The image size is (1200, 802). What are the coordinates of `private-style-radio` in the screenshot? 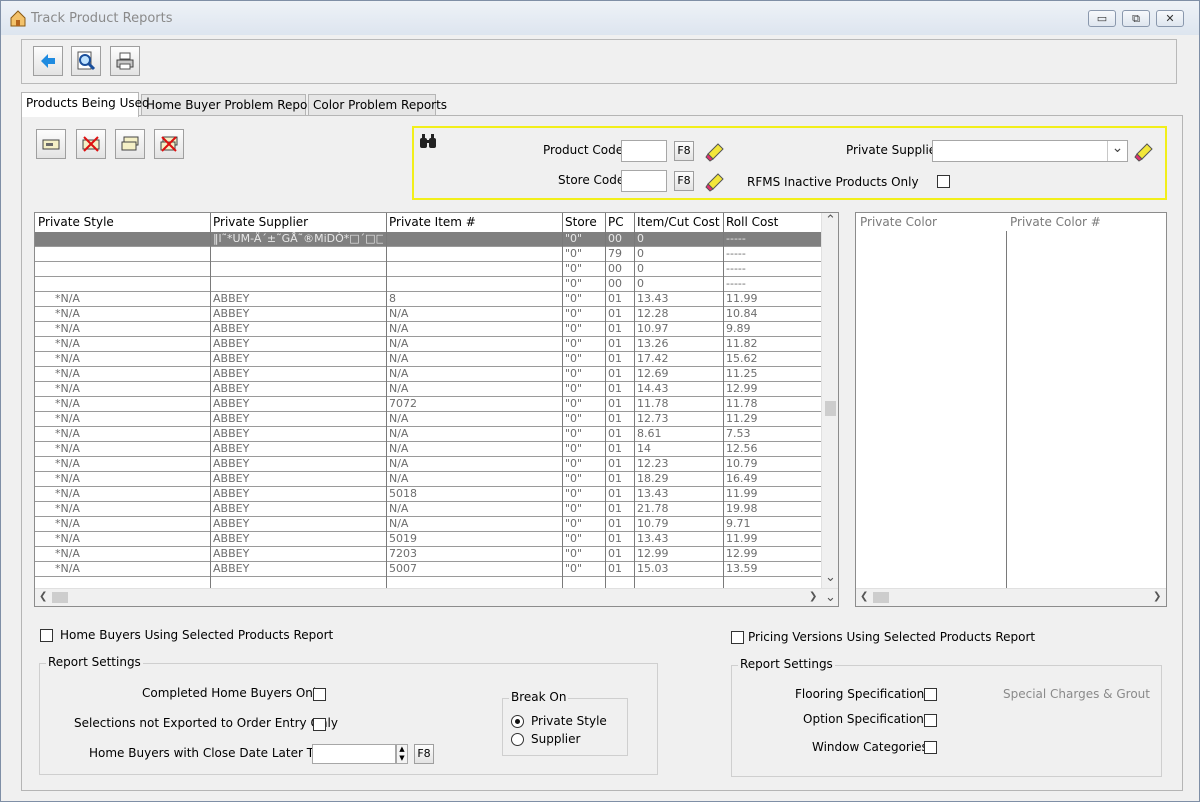 It's located at (517, 721).